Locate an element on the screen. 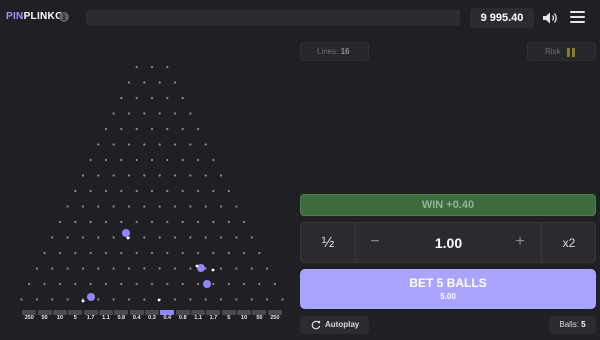 Image resolution: width=600 pixels, height=340 pixels. double-stake-button: x2 is located at coordinates (568, 242).